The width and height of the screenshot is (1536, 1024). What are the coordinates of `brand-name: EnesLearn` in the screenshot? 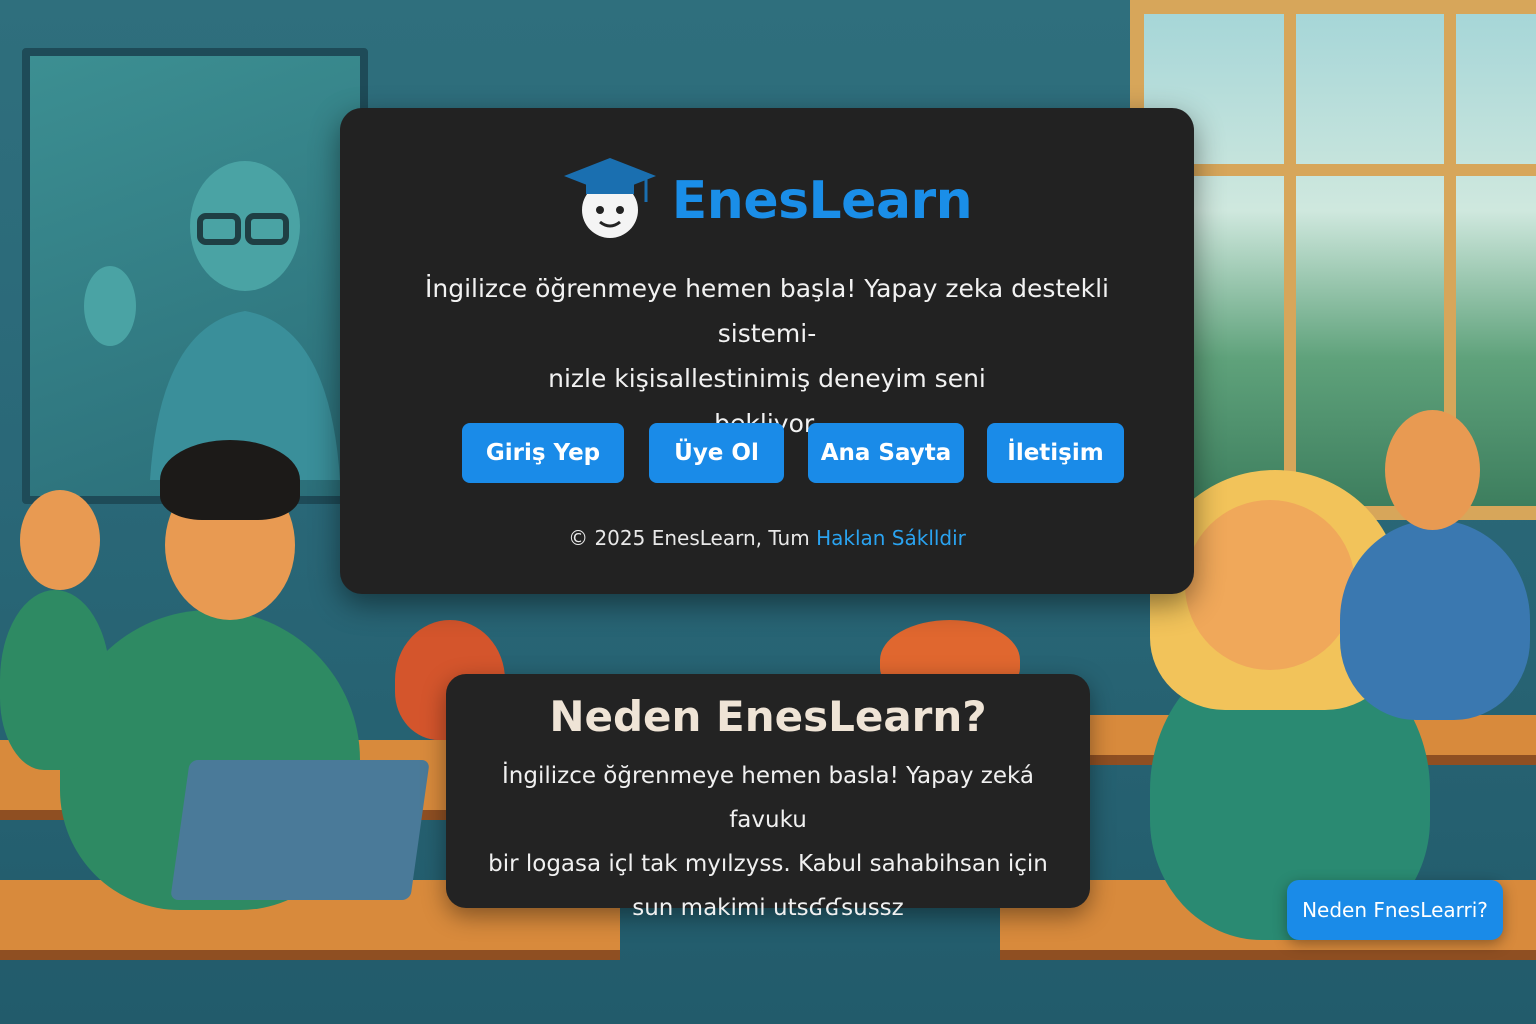 It's located at (822, 201).